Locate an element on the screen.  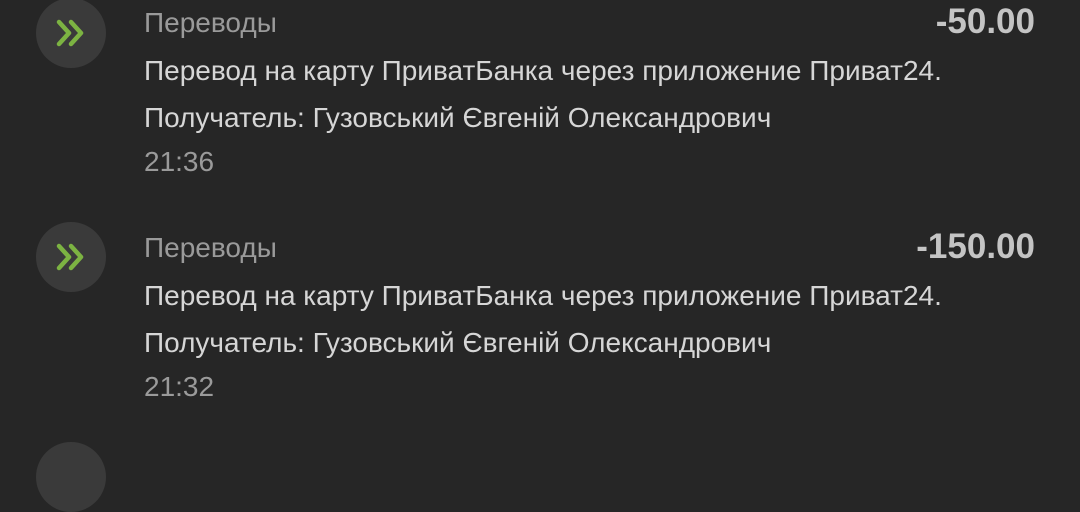
transaction-time: 21:32 is located at coordinates (179, 386).